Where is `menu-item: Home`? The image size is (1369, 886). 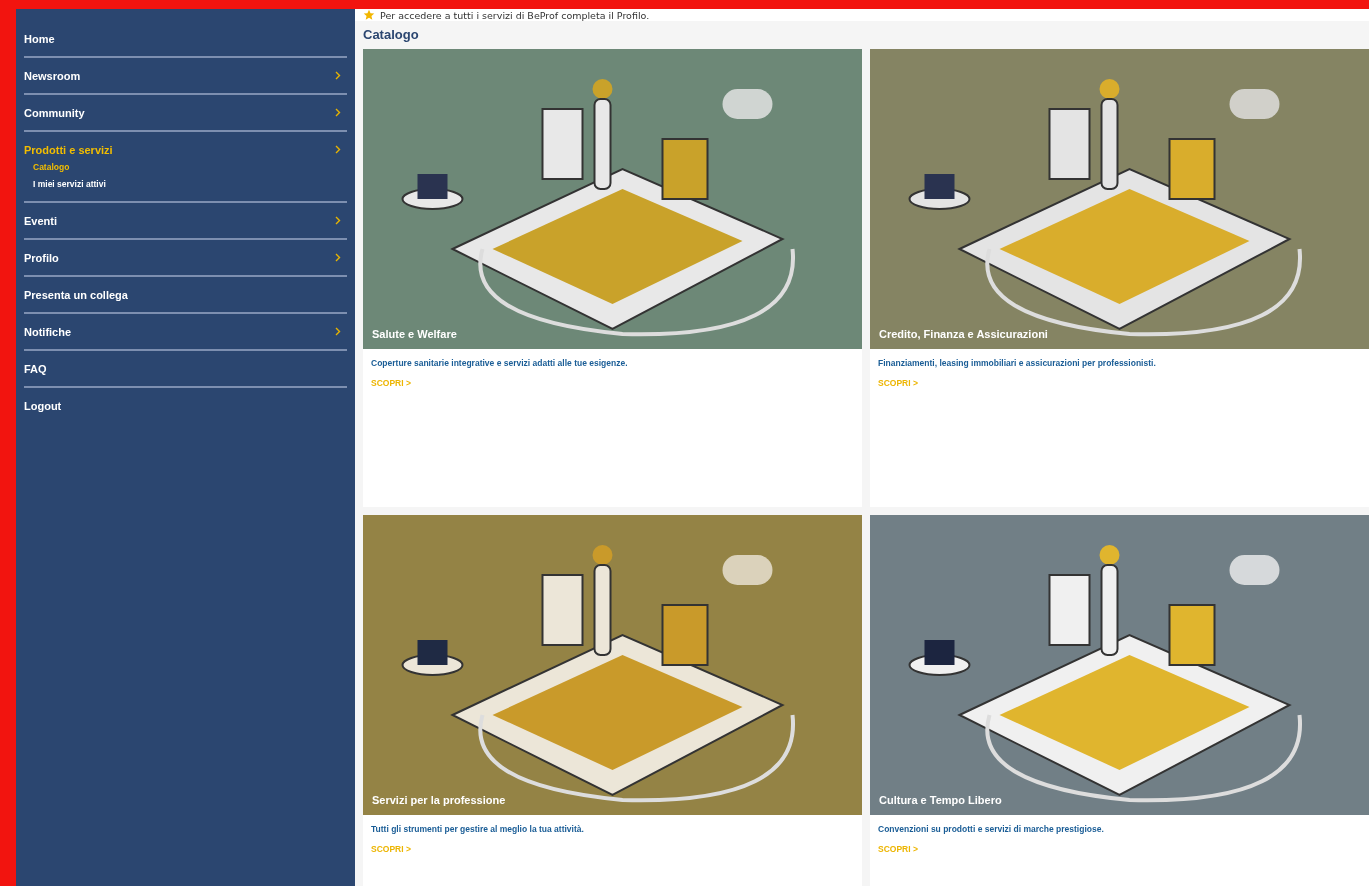
menu-item: Home is located at coordinates (185, 38).